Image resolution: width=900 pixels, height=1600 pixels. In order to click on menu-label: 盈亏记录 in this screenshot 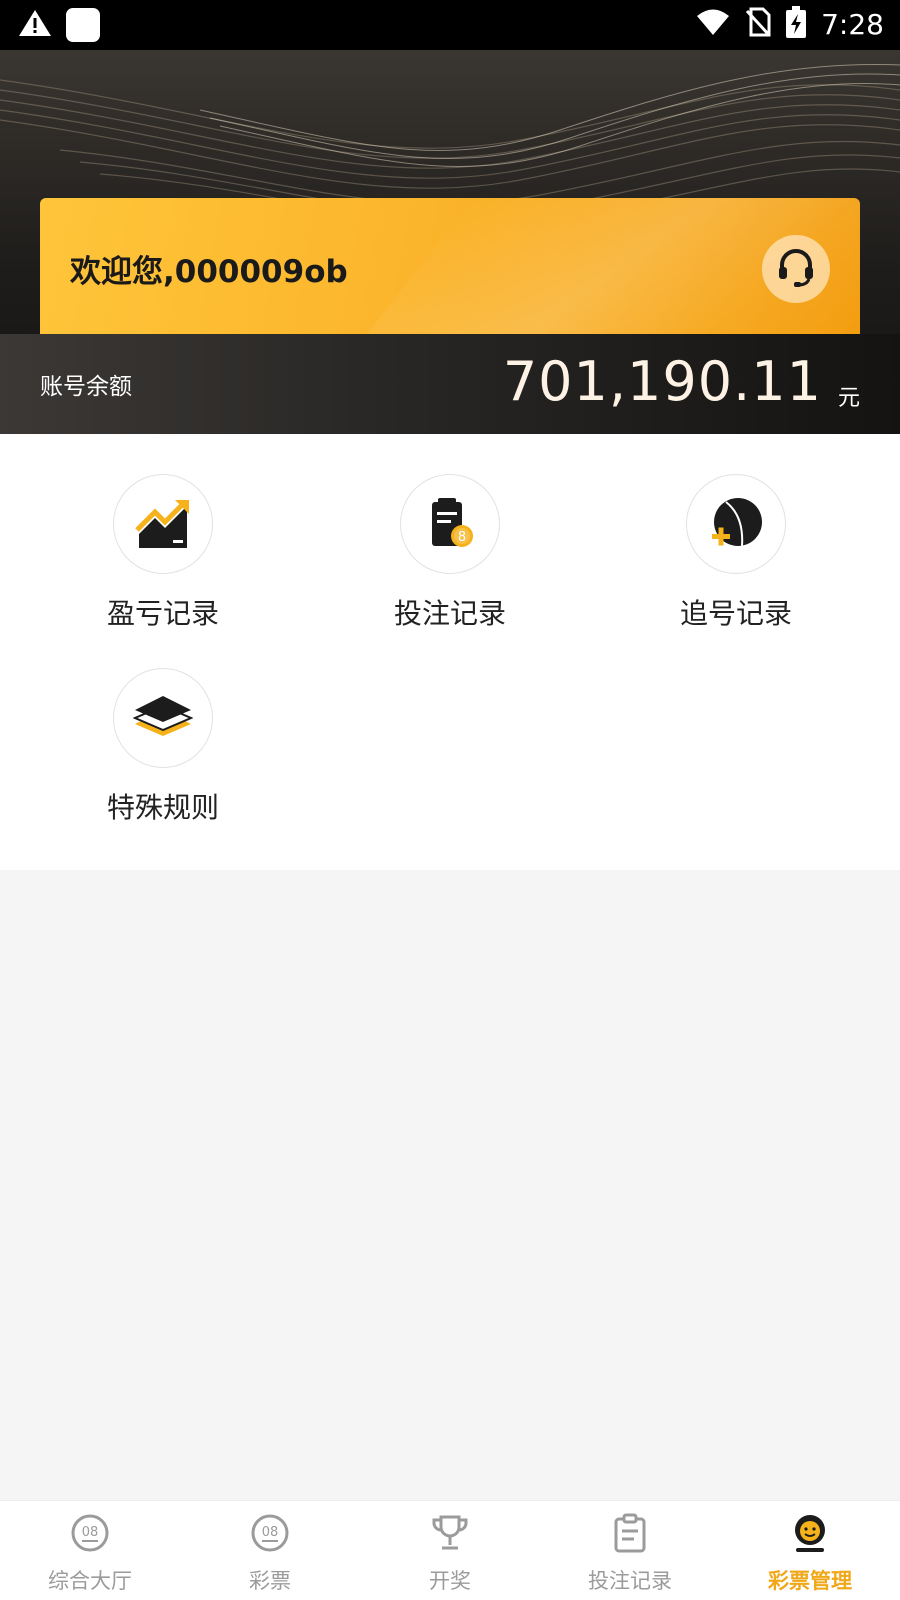, I will do `click(162, 613)`.